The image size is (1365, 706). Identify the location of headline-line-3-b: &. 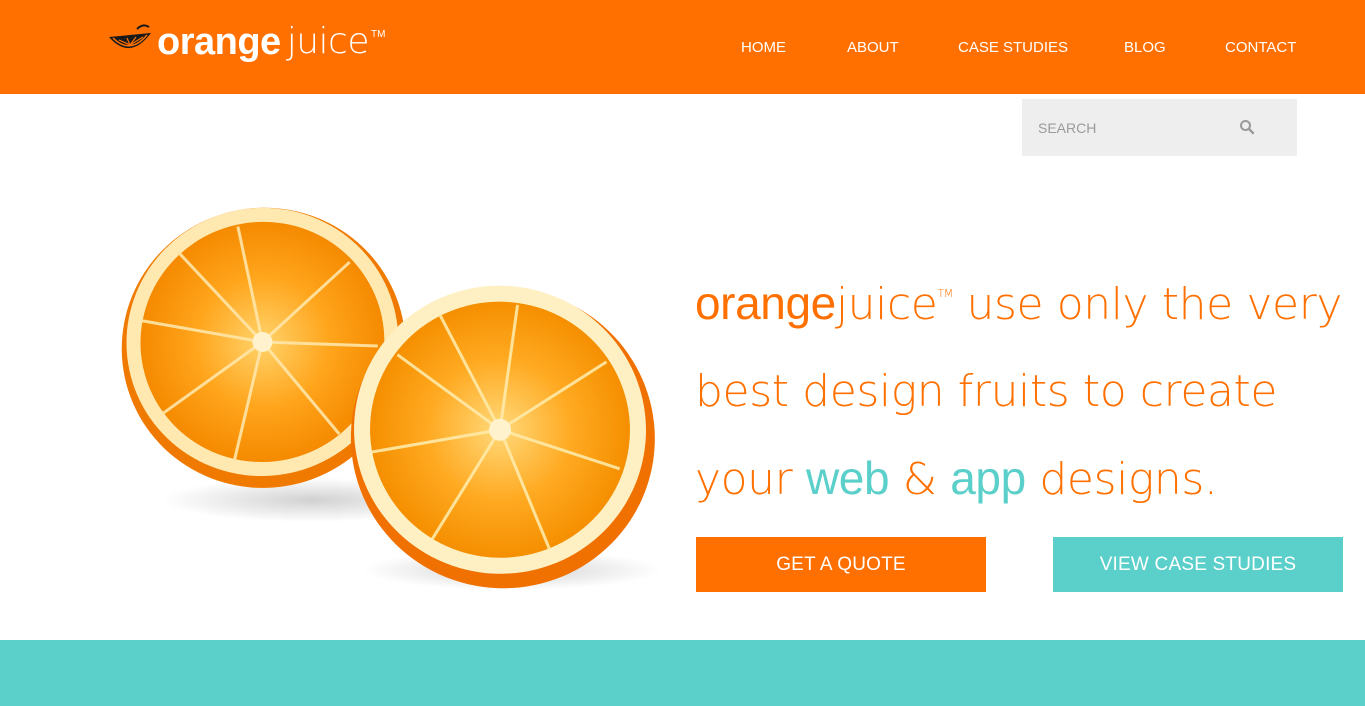
(920, 479).